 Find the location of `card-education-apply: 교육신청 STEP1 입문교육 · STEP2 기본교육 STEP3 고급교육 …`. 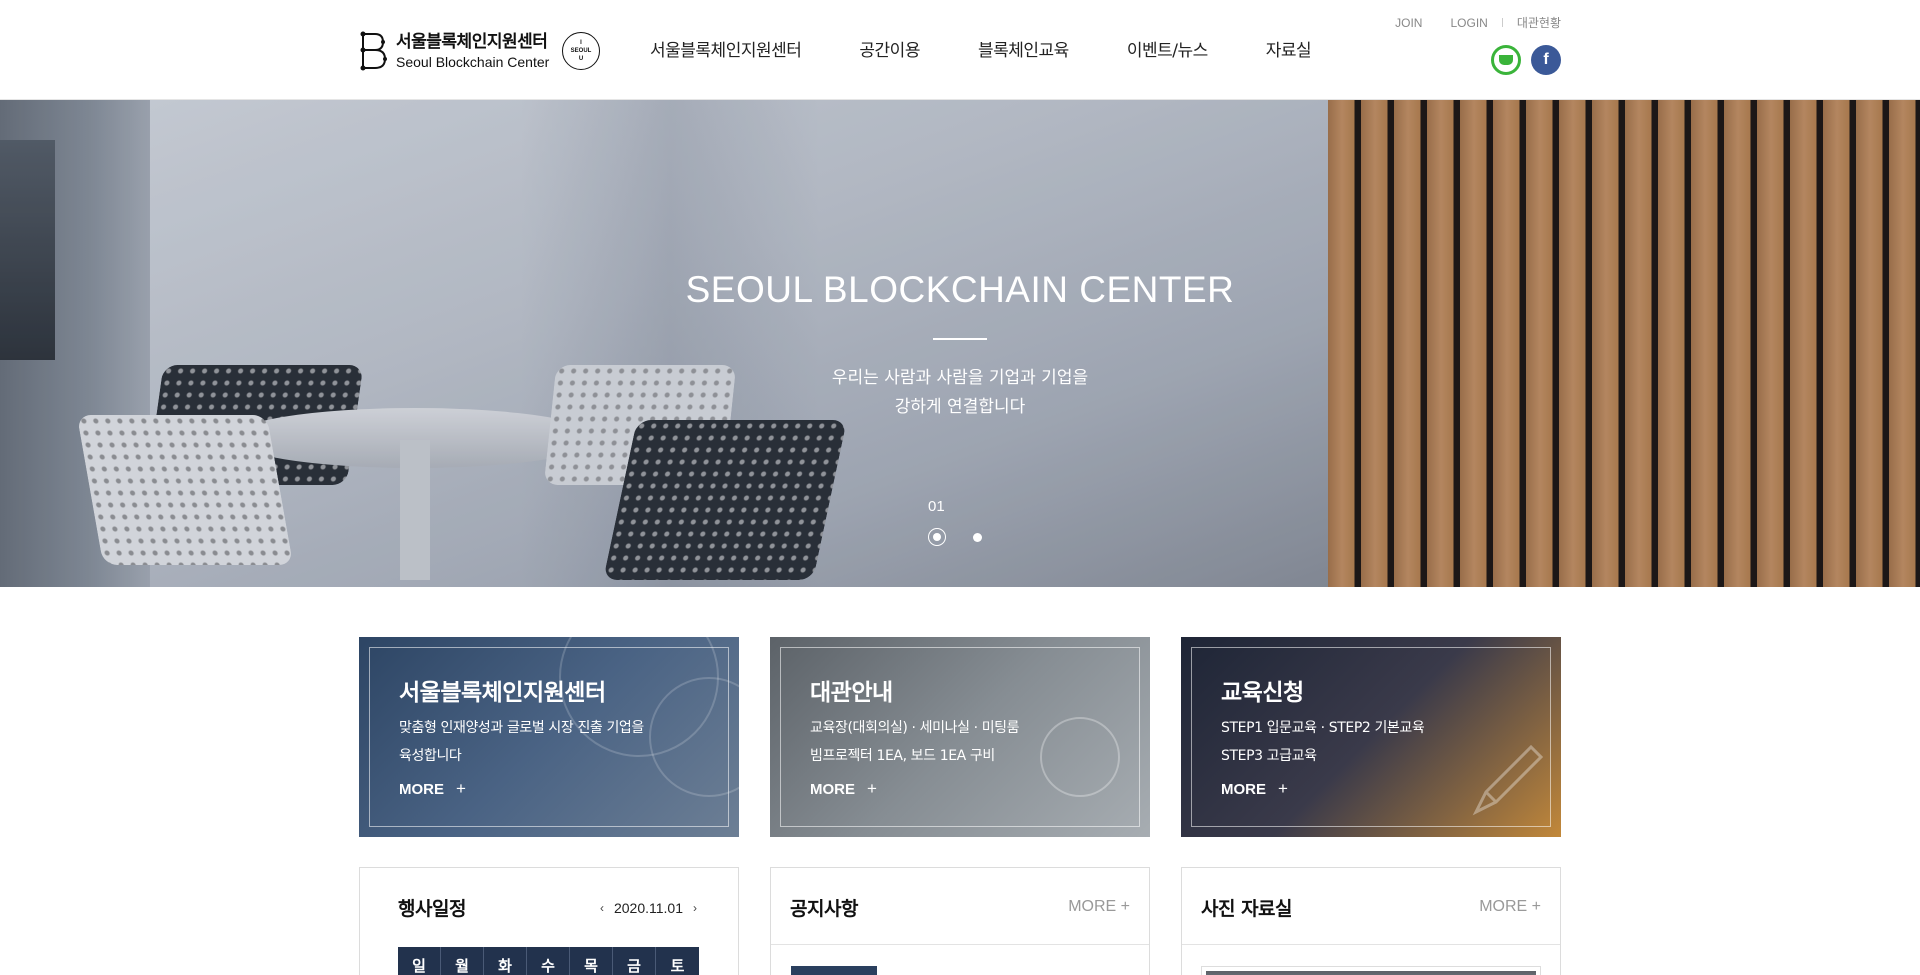

card-education-apply: 교육신청 STEP1 입문교육 · STEP2 기본교육 STEP3 고급교육 … is located at coordinates (1371, 737).